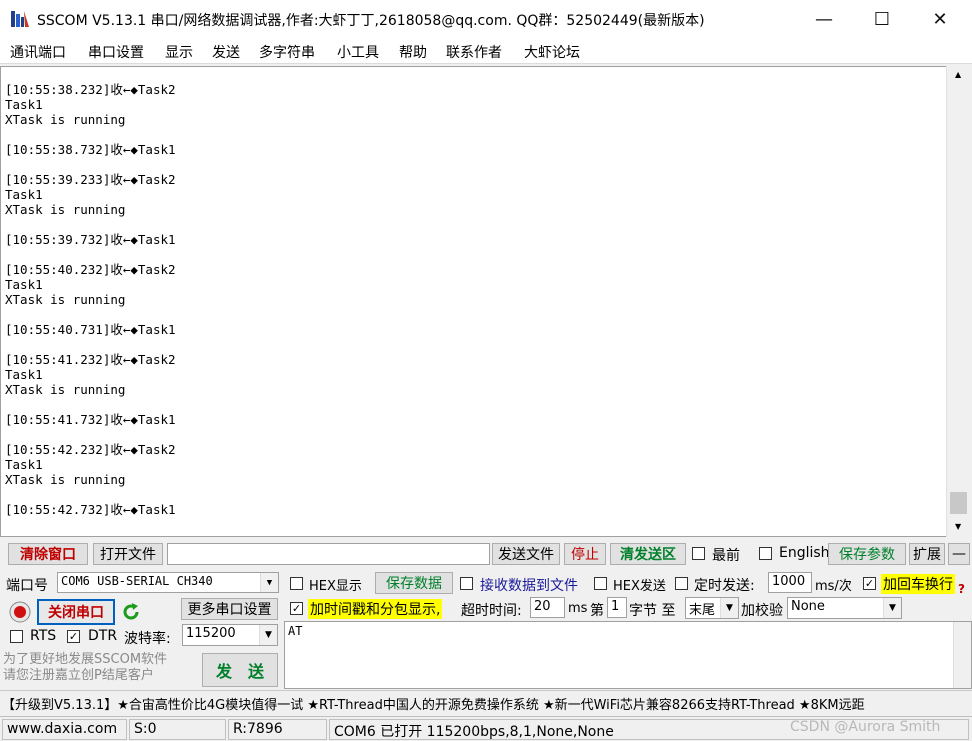 This screenshot has width=972, height=741. I want to click on checksum-label: 加校验, so click(762, 611).